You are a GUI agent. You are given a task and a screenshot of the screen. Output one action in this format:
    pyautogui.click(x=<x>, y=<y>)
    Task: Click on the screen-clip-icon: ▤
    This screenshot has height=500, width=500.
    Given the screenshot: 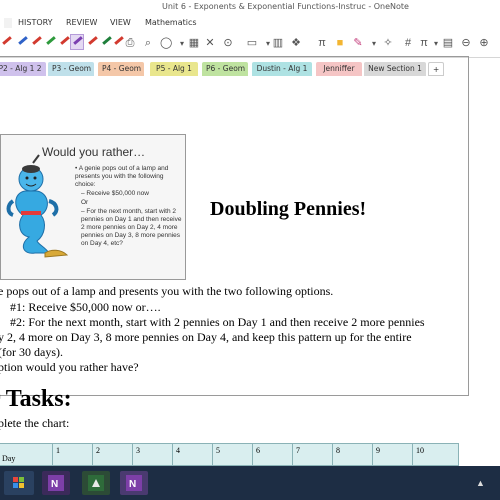 What is the action you would take?
    pyautogui.click(x=448, y=43)
    